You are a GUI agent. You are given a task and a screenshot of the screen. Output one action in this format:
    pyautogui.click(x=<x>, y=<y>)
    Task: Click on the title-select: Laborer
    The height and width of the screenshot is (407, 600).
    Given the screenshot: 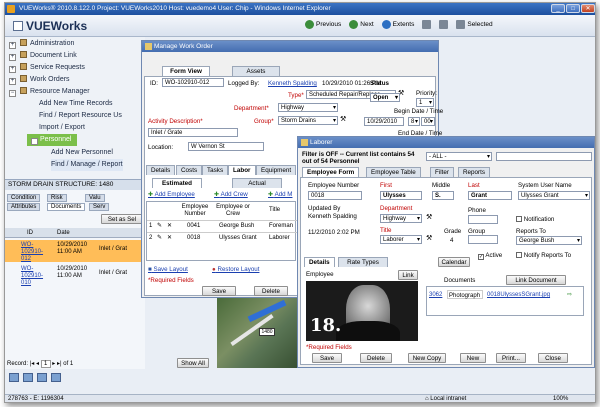 What is the action you would take?
    pyautogui.click(x=401, y=239)
    